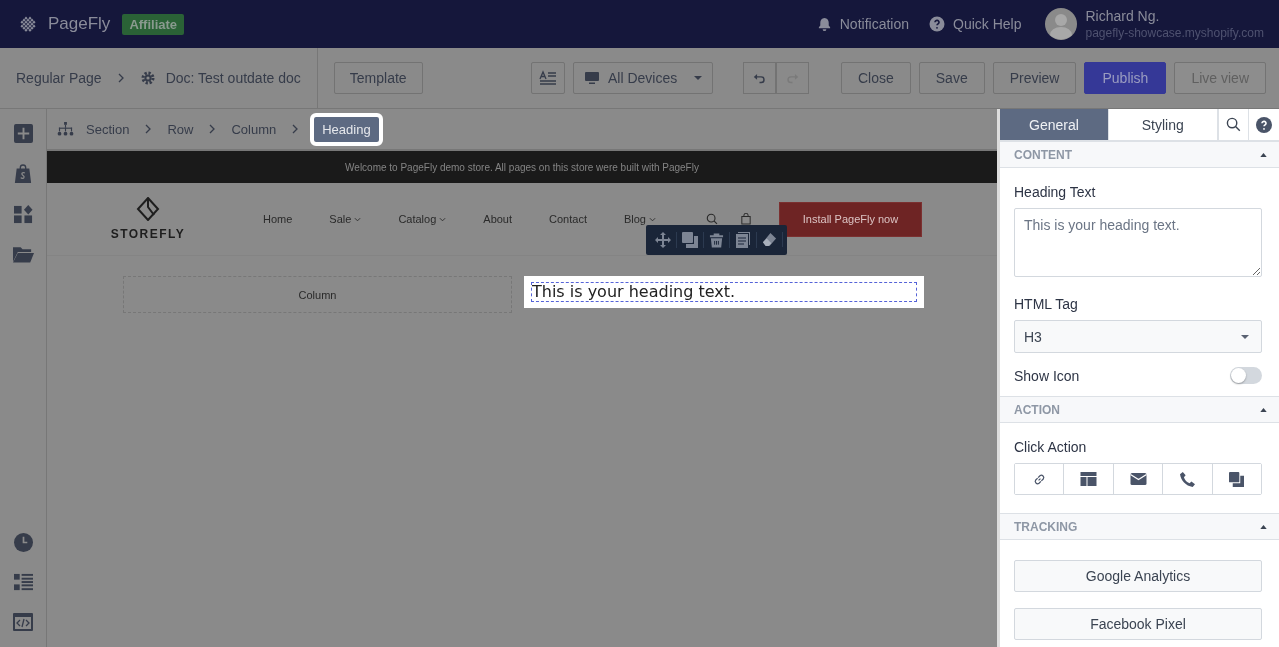  I want to click on doc-title: Doc: Test outdate doc, so click(233, 78).